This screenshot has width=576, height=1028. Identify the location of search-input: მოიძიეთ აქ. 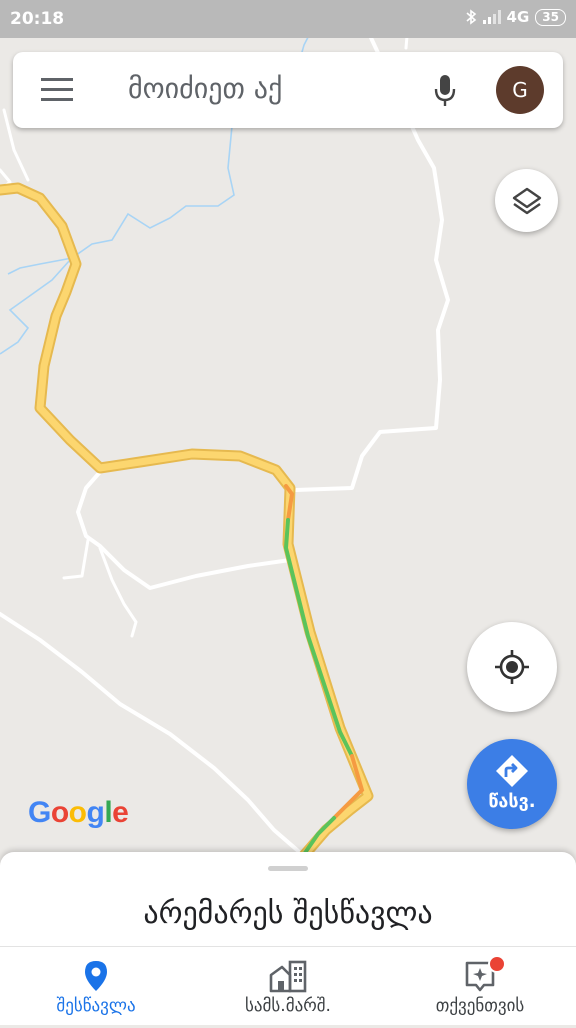
(205, 88).